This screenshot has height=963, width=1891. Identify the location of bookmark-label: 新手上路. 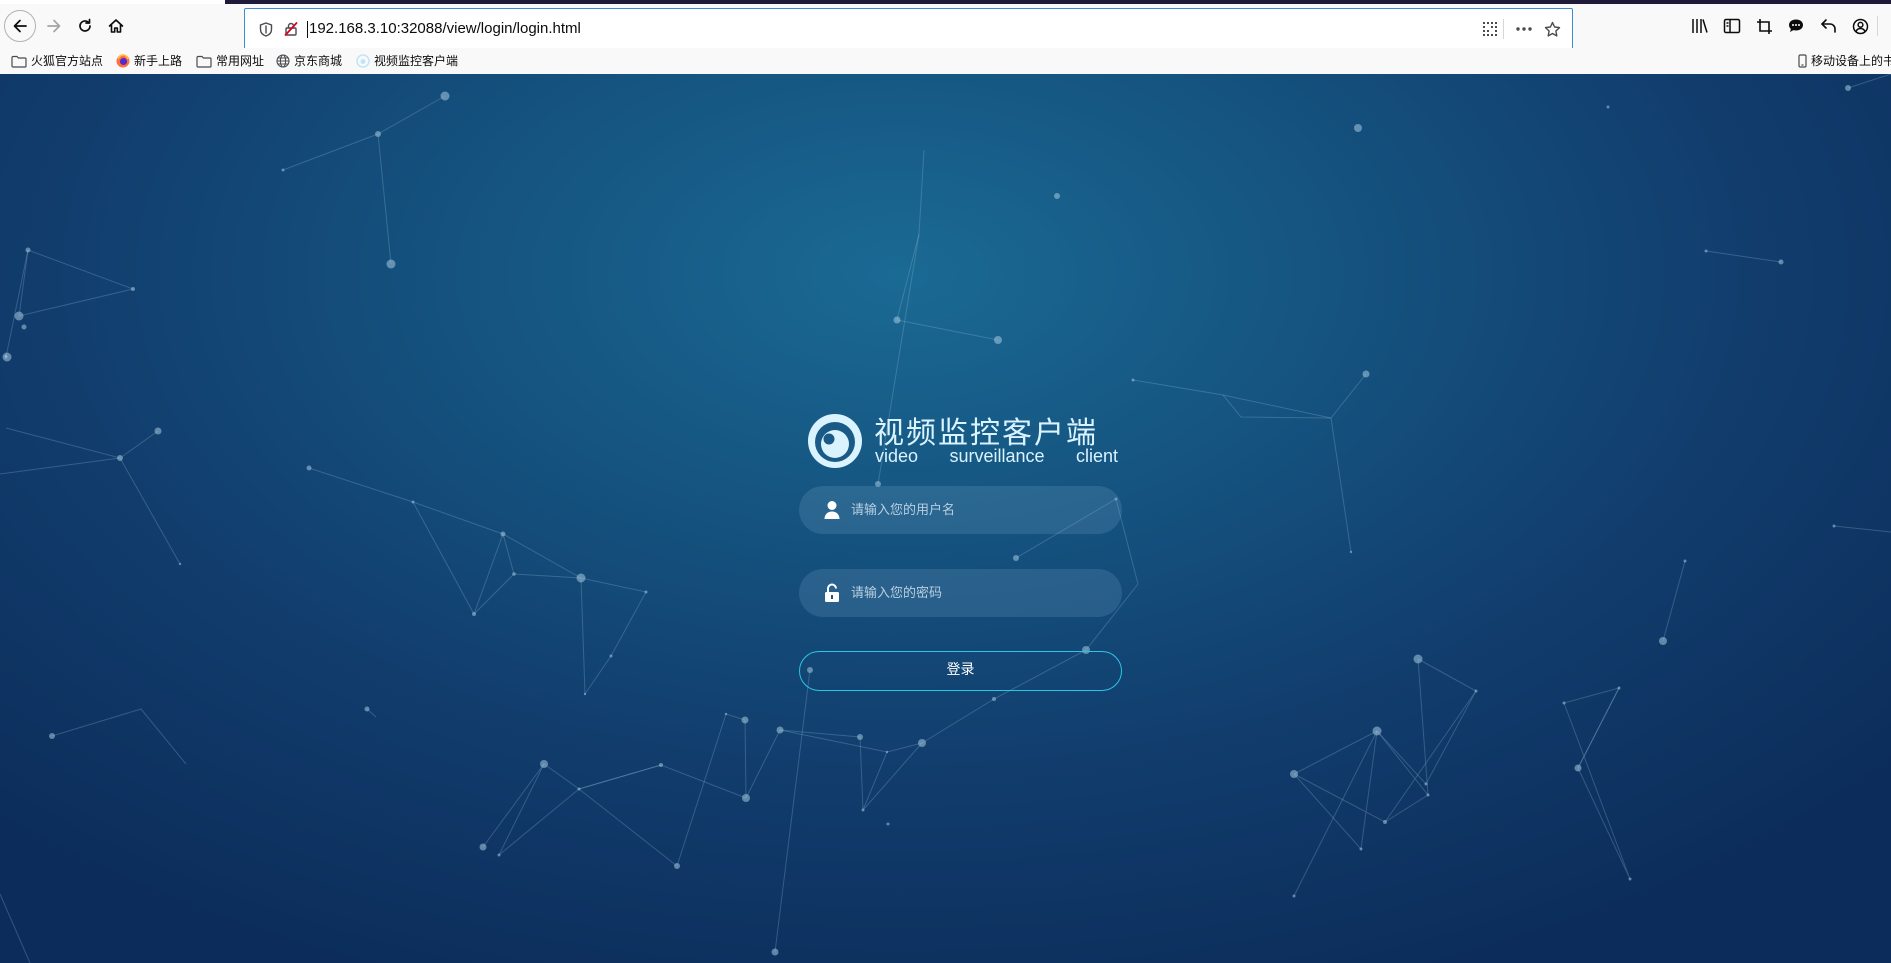
(158, 61).